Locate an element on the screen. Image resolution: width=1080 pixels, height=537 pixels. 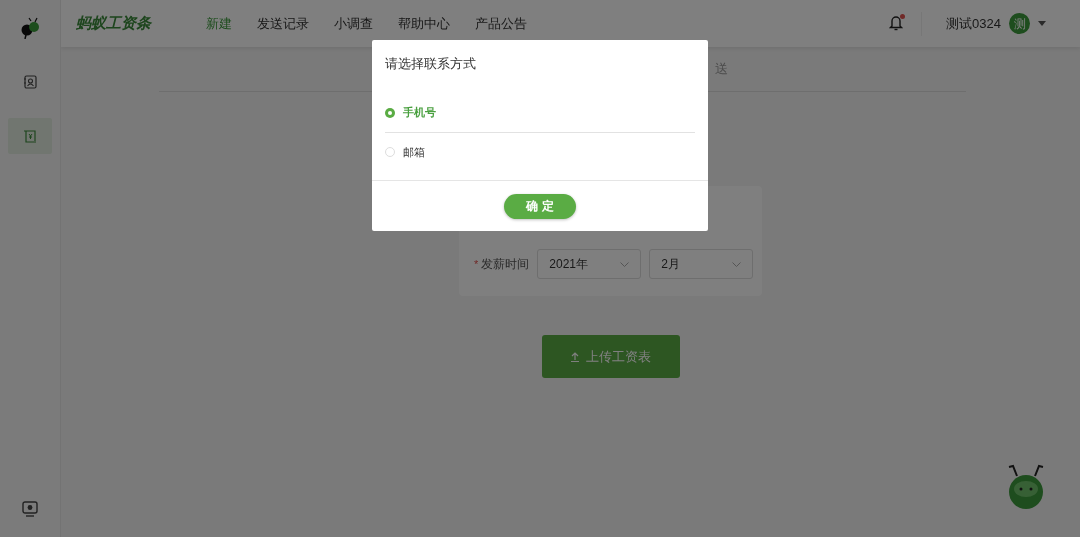
scroll-icon is located at coordinates (30, 136).